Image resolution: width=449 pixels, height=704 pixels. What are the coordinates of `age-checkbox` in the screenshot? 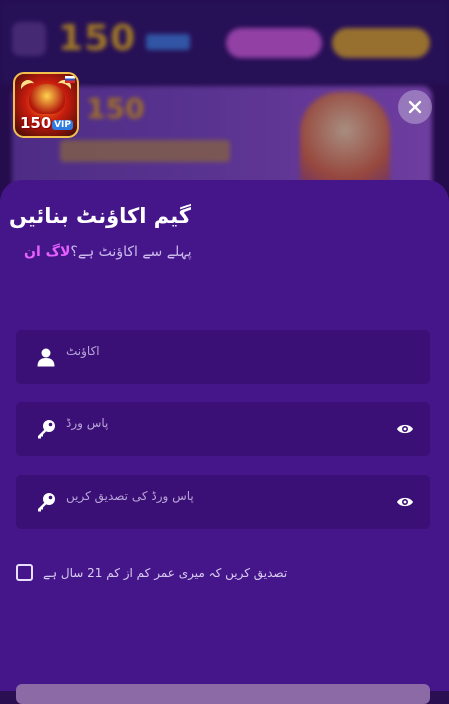 It's located at (24, 572).